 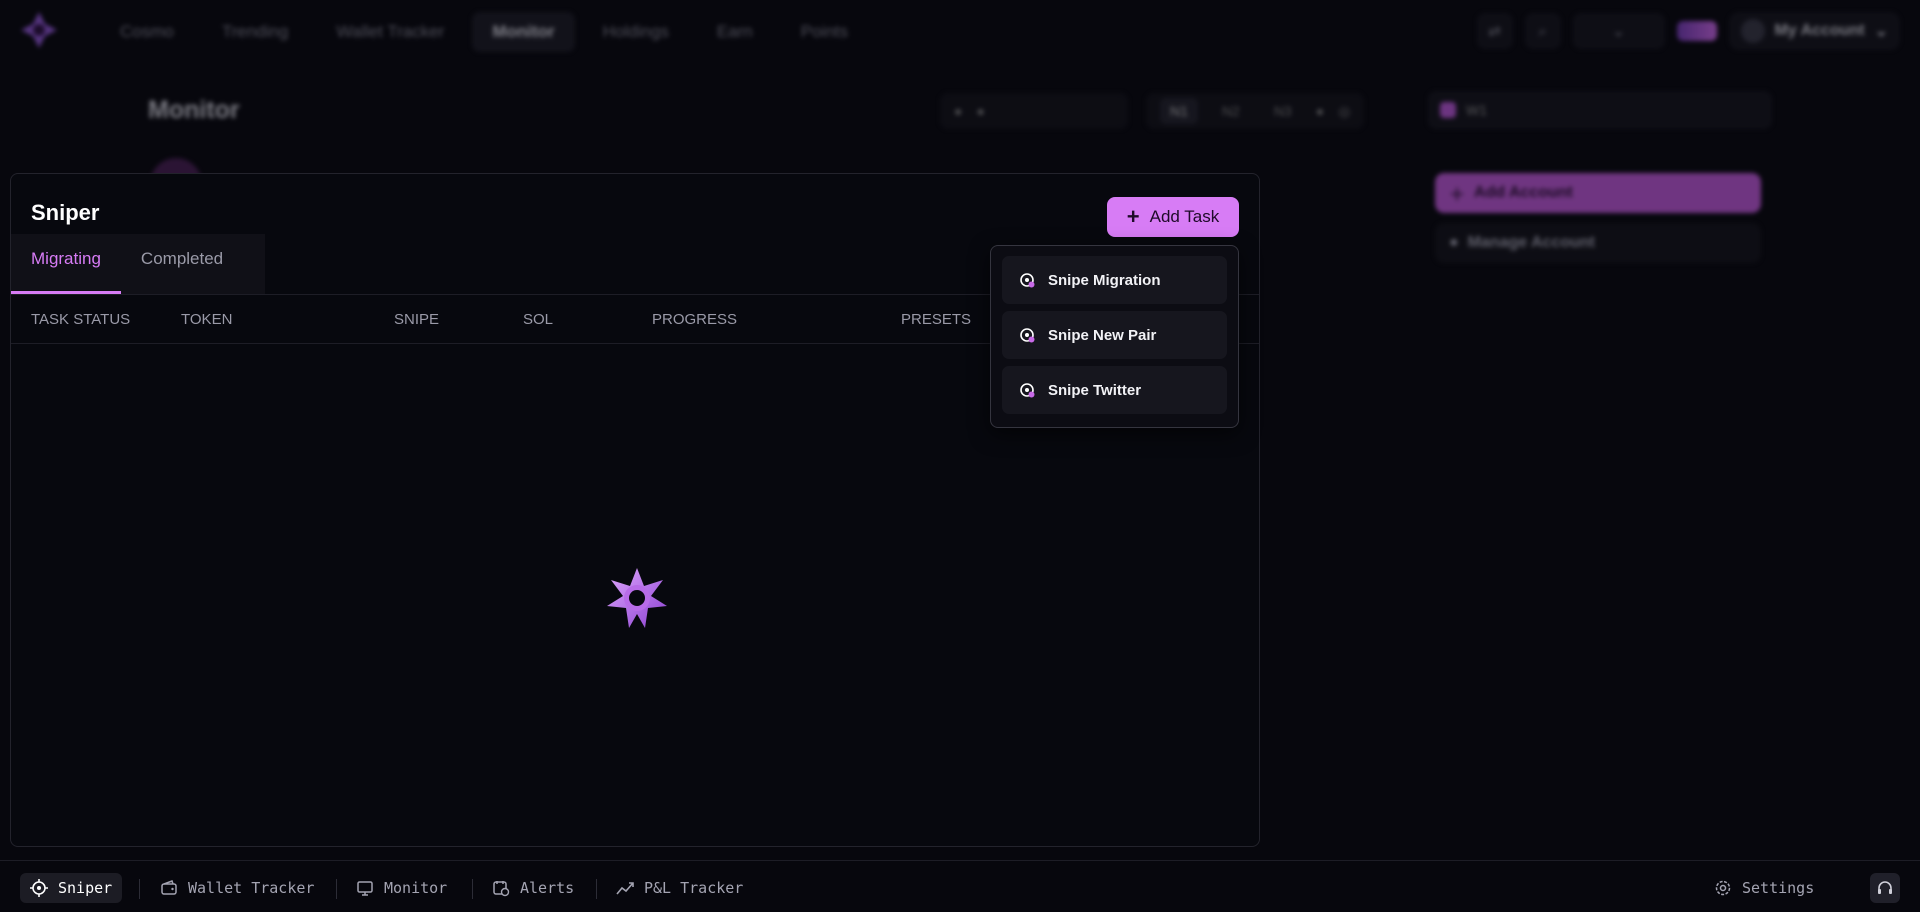 I want to click on plus-icon: +, so click(x=1133, y=216).